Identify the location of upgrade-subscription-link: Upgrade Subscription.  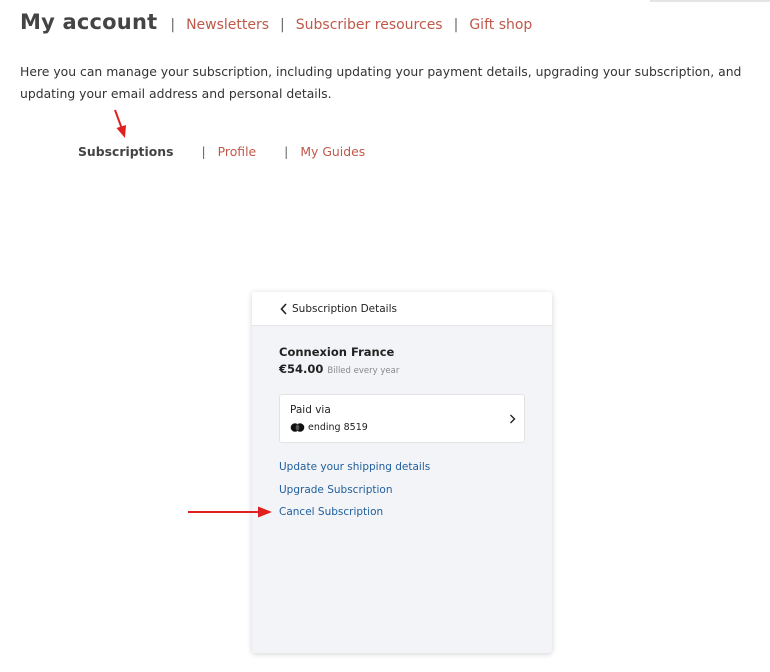
(335, 490).